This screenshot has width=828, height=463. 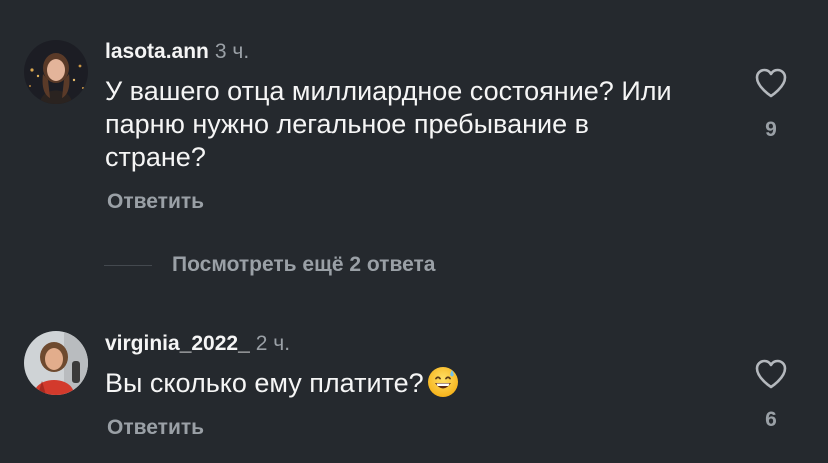 What do you see at coordinates (232, 51) in the screenshot?
I see `comment-time: 3 ч.` at bounding box center [232, 51].